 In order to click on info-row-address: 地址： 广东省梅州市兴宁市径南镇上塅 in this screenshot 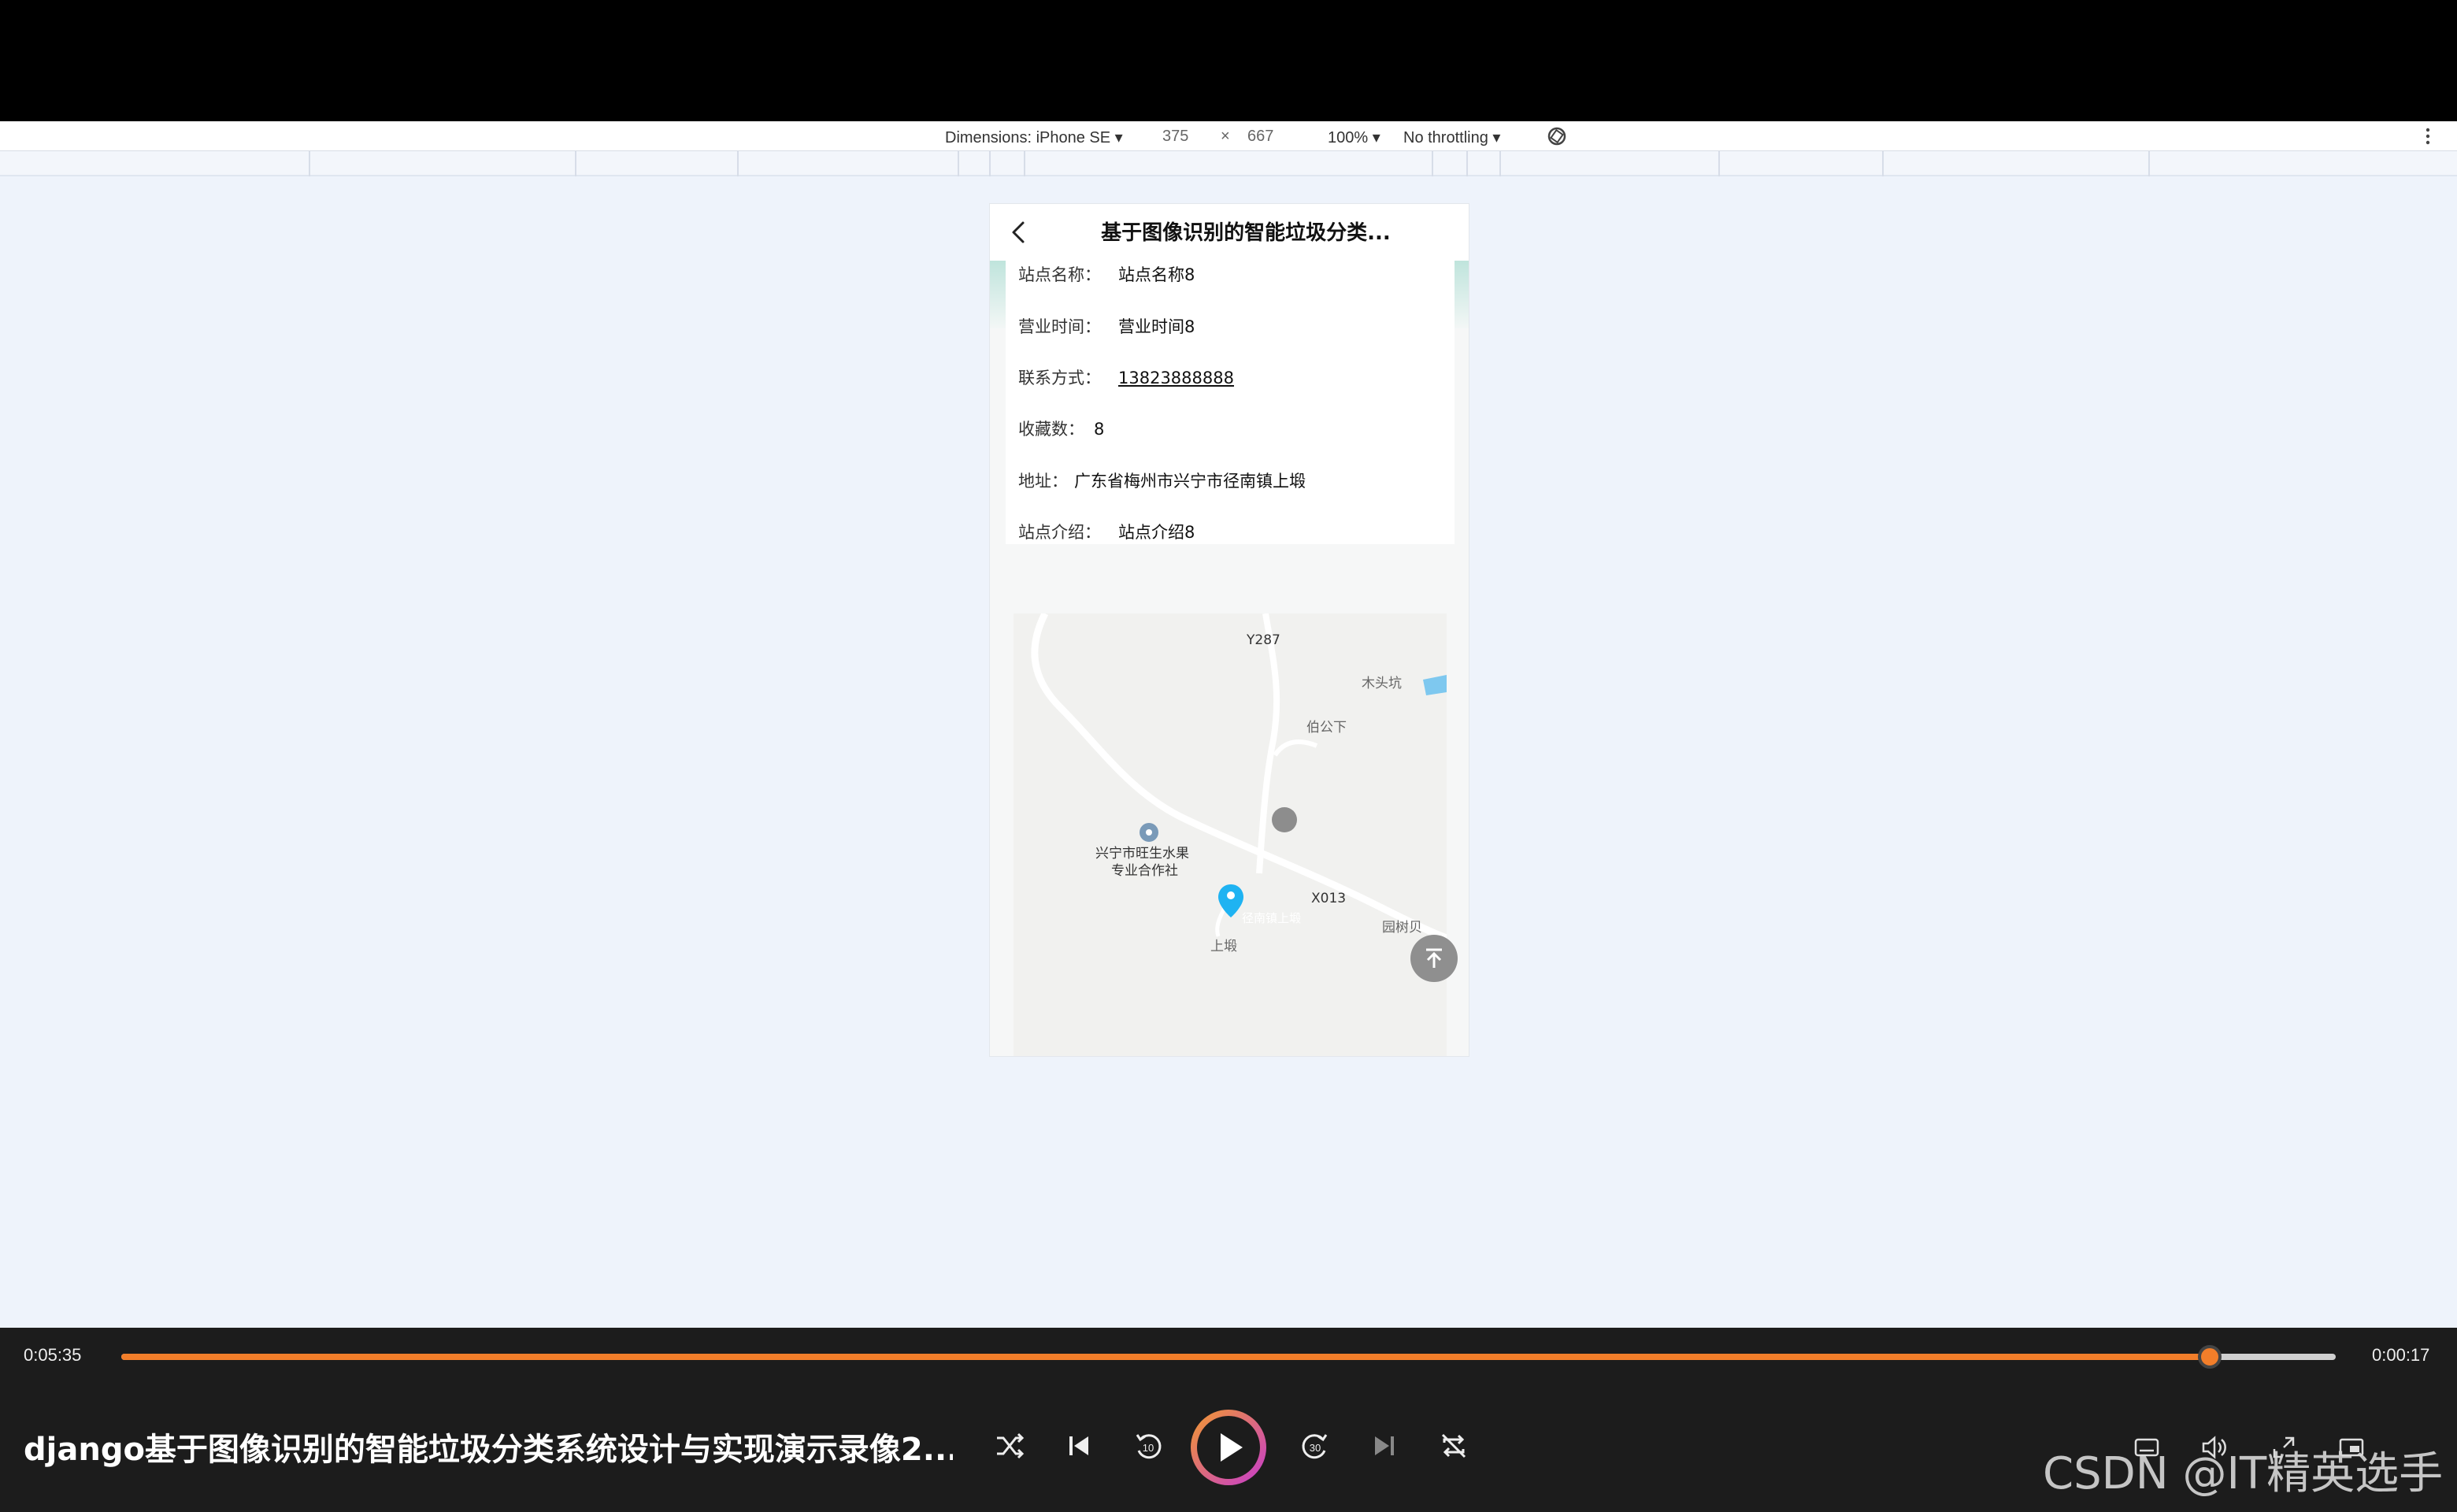, I will do `click(1162, 480)`.